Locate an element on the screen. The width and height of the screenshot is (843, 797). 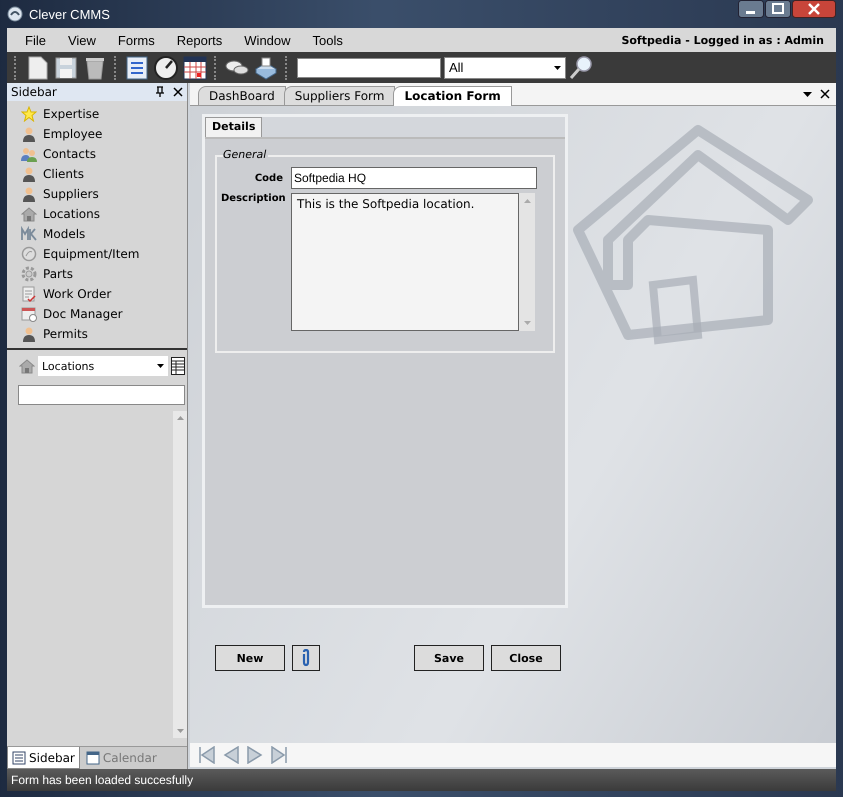
sidebar-item: Doc Manager is located at coordinates (104, 314).